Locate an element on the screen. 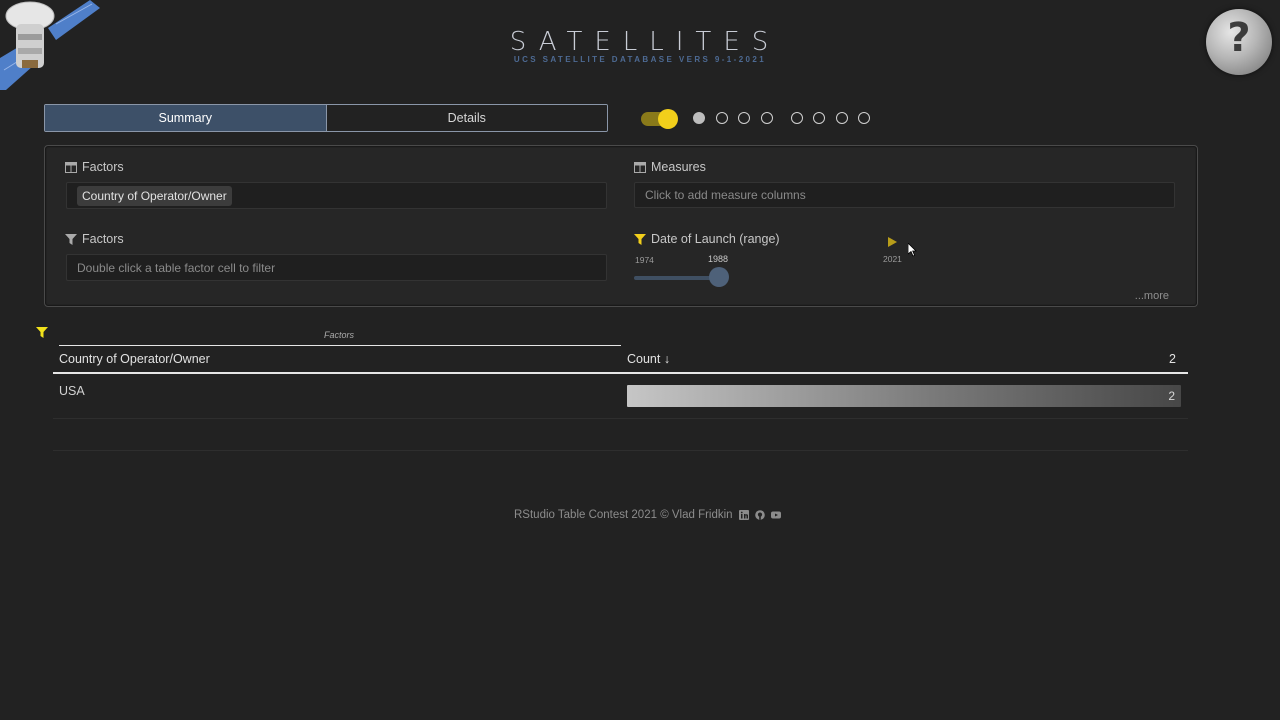 The image size is (1280, 720). filter-flag-icon is located at coordinates (42, 333).